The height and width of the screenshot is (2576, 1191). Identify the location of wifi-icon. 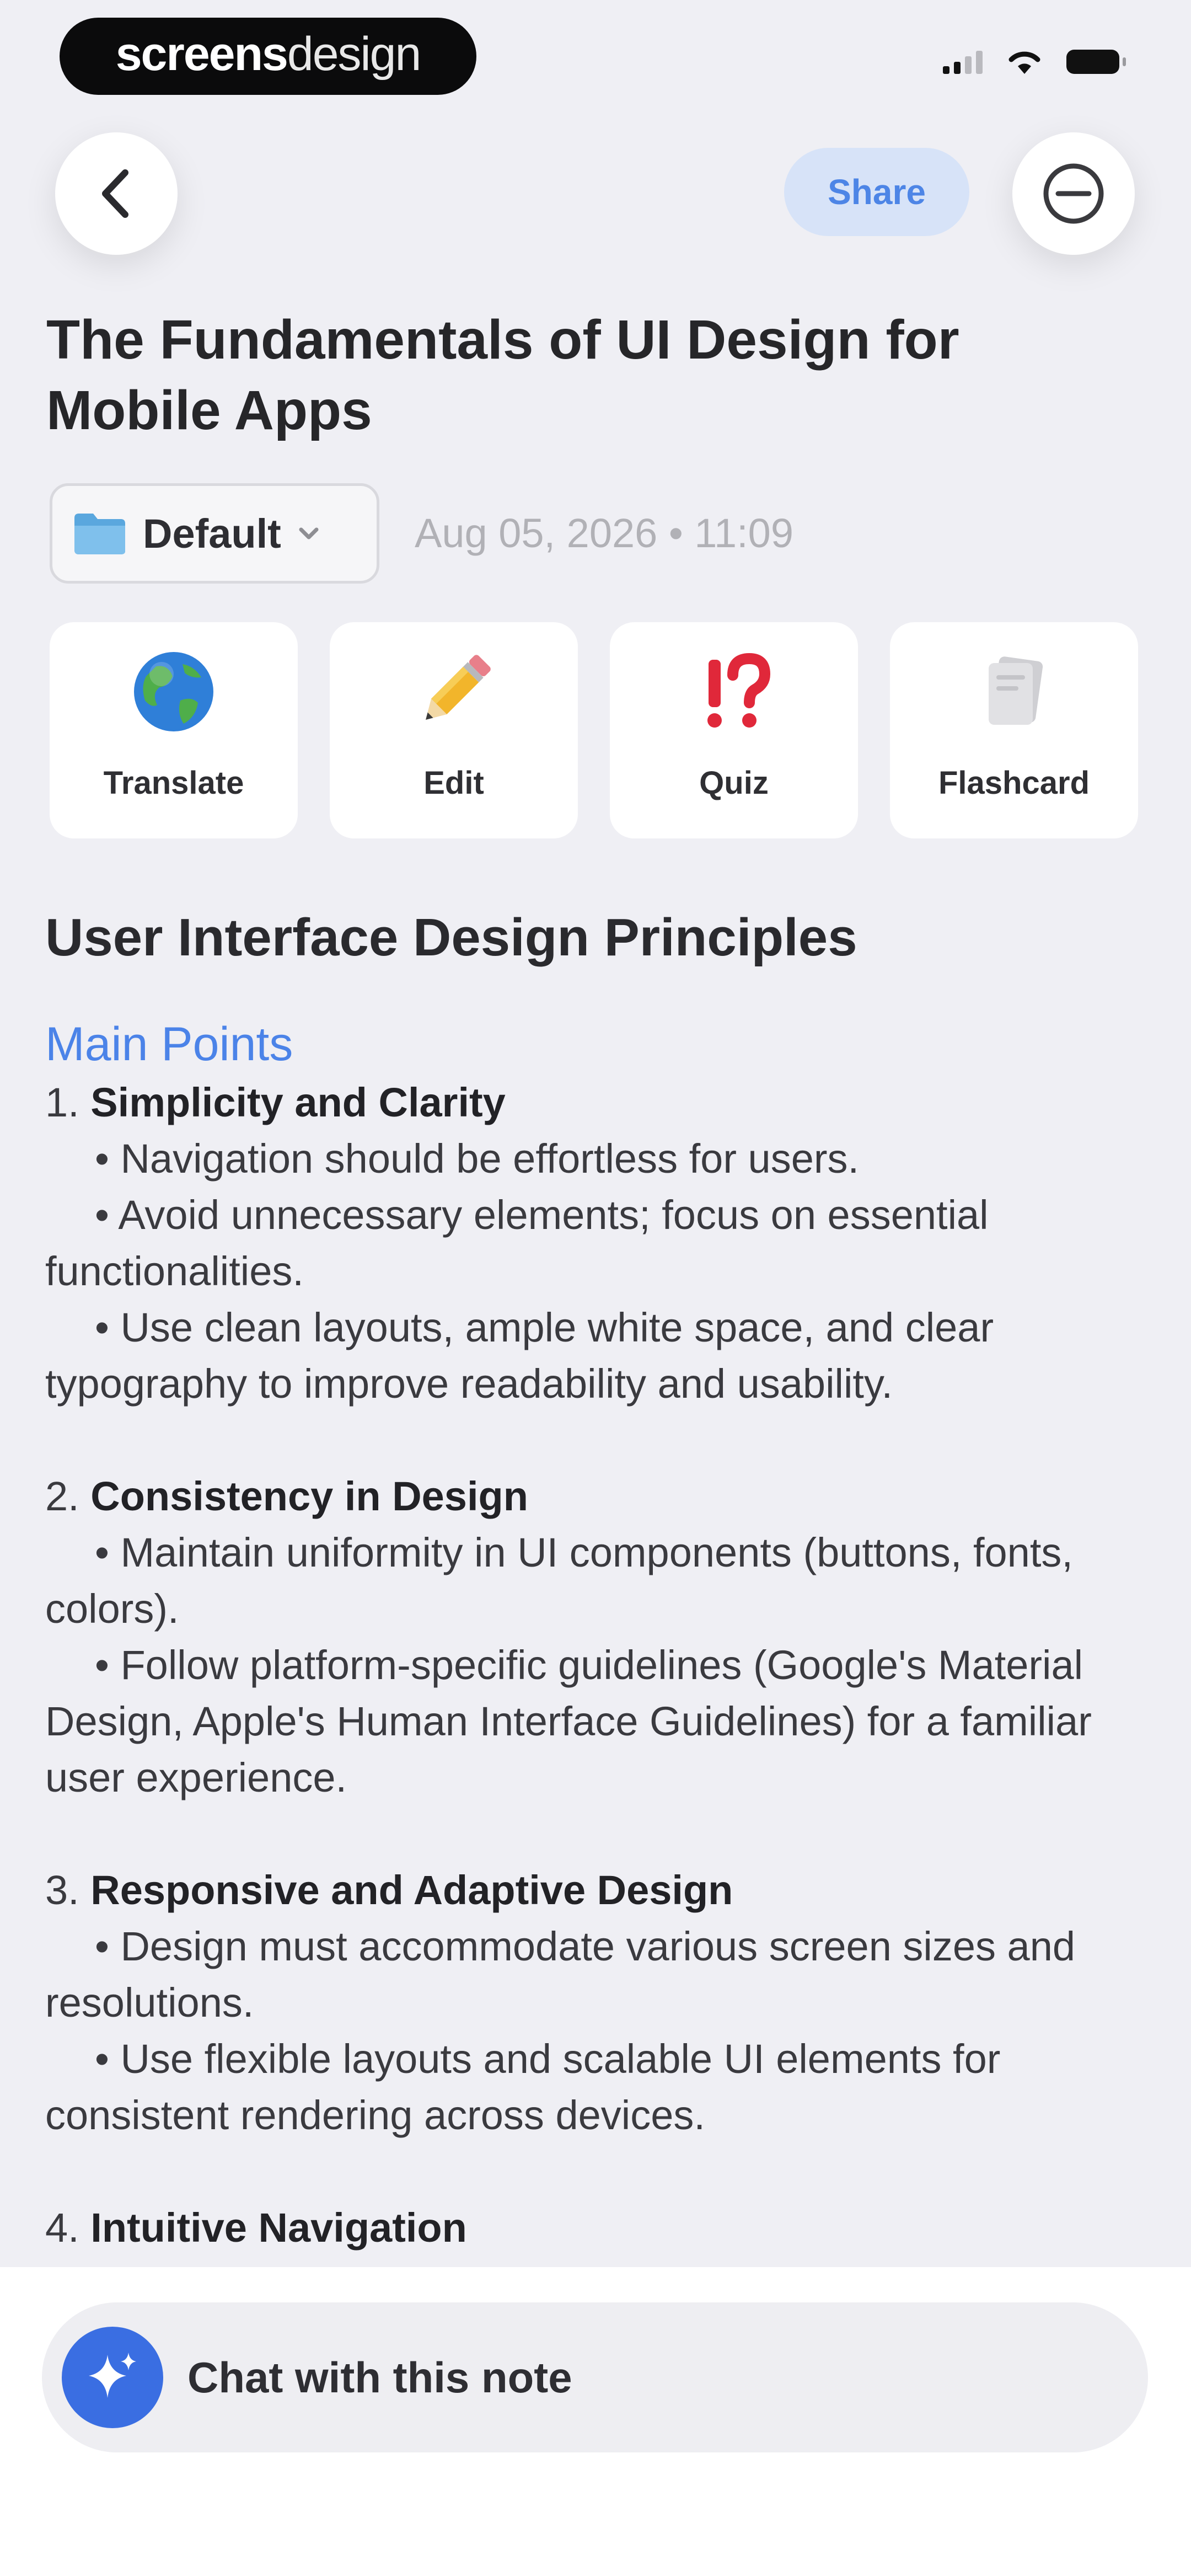
(1024, 62).